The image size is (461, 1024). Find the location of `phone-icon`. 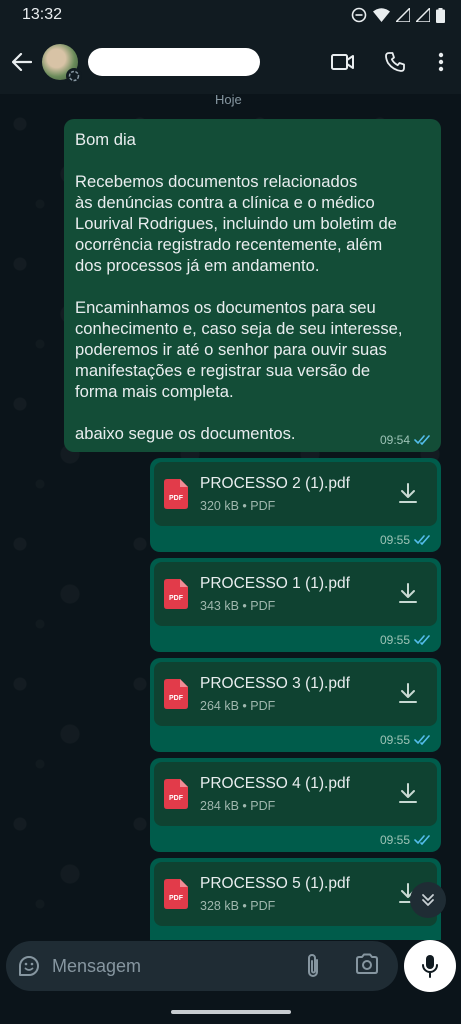

phone-icon is located at coordinates (395, 62).